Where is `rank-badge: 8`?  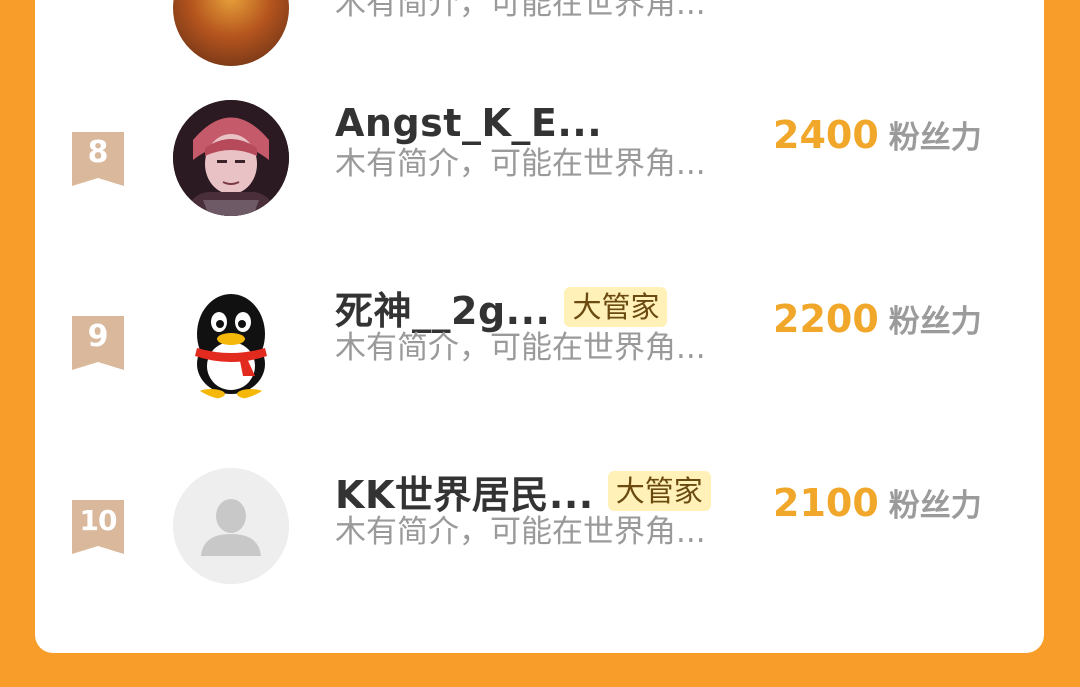 rank-badge: 8 is located at coordinates (98, 159).